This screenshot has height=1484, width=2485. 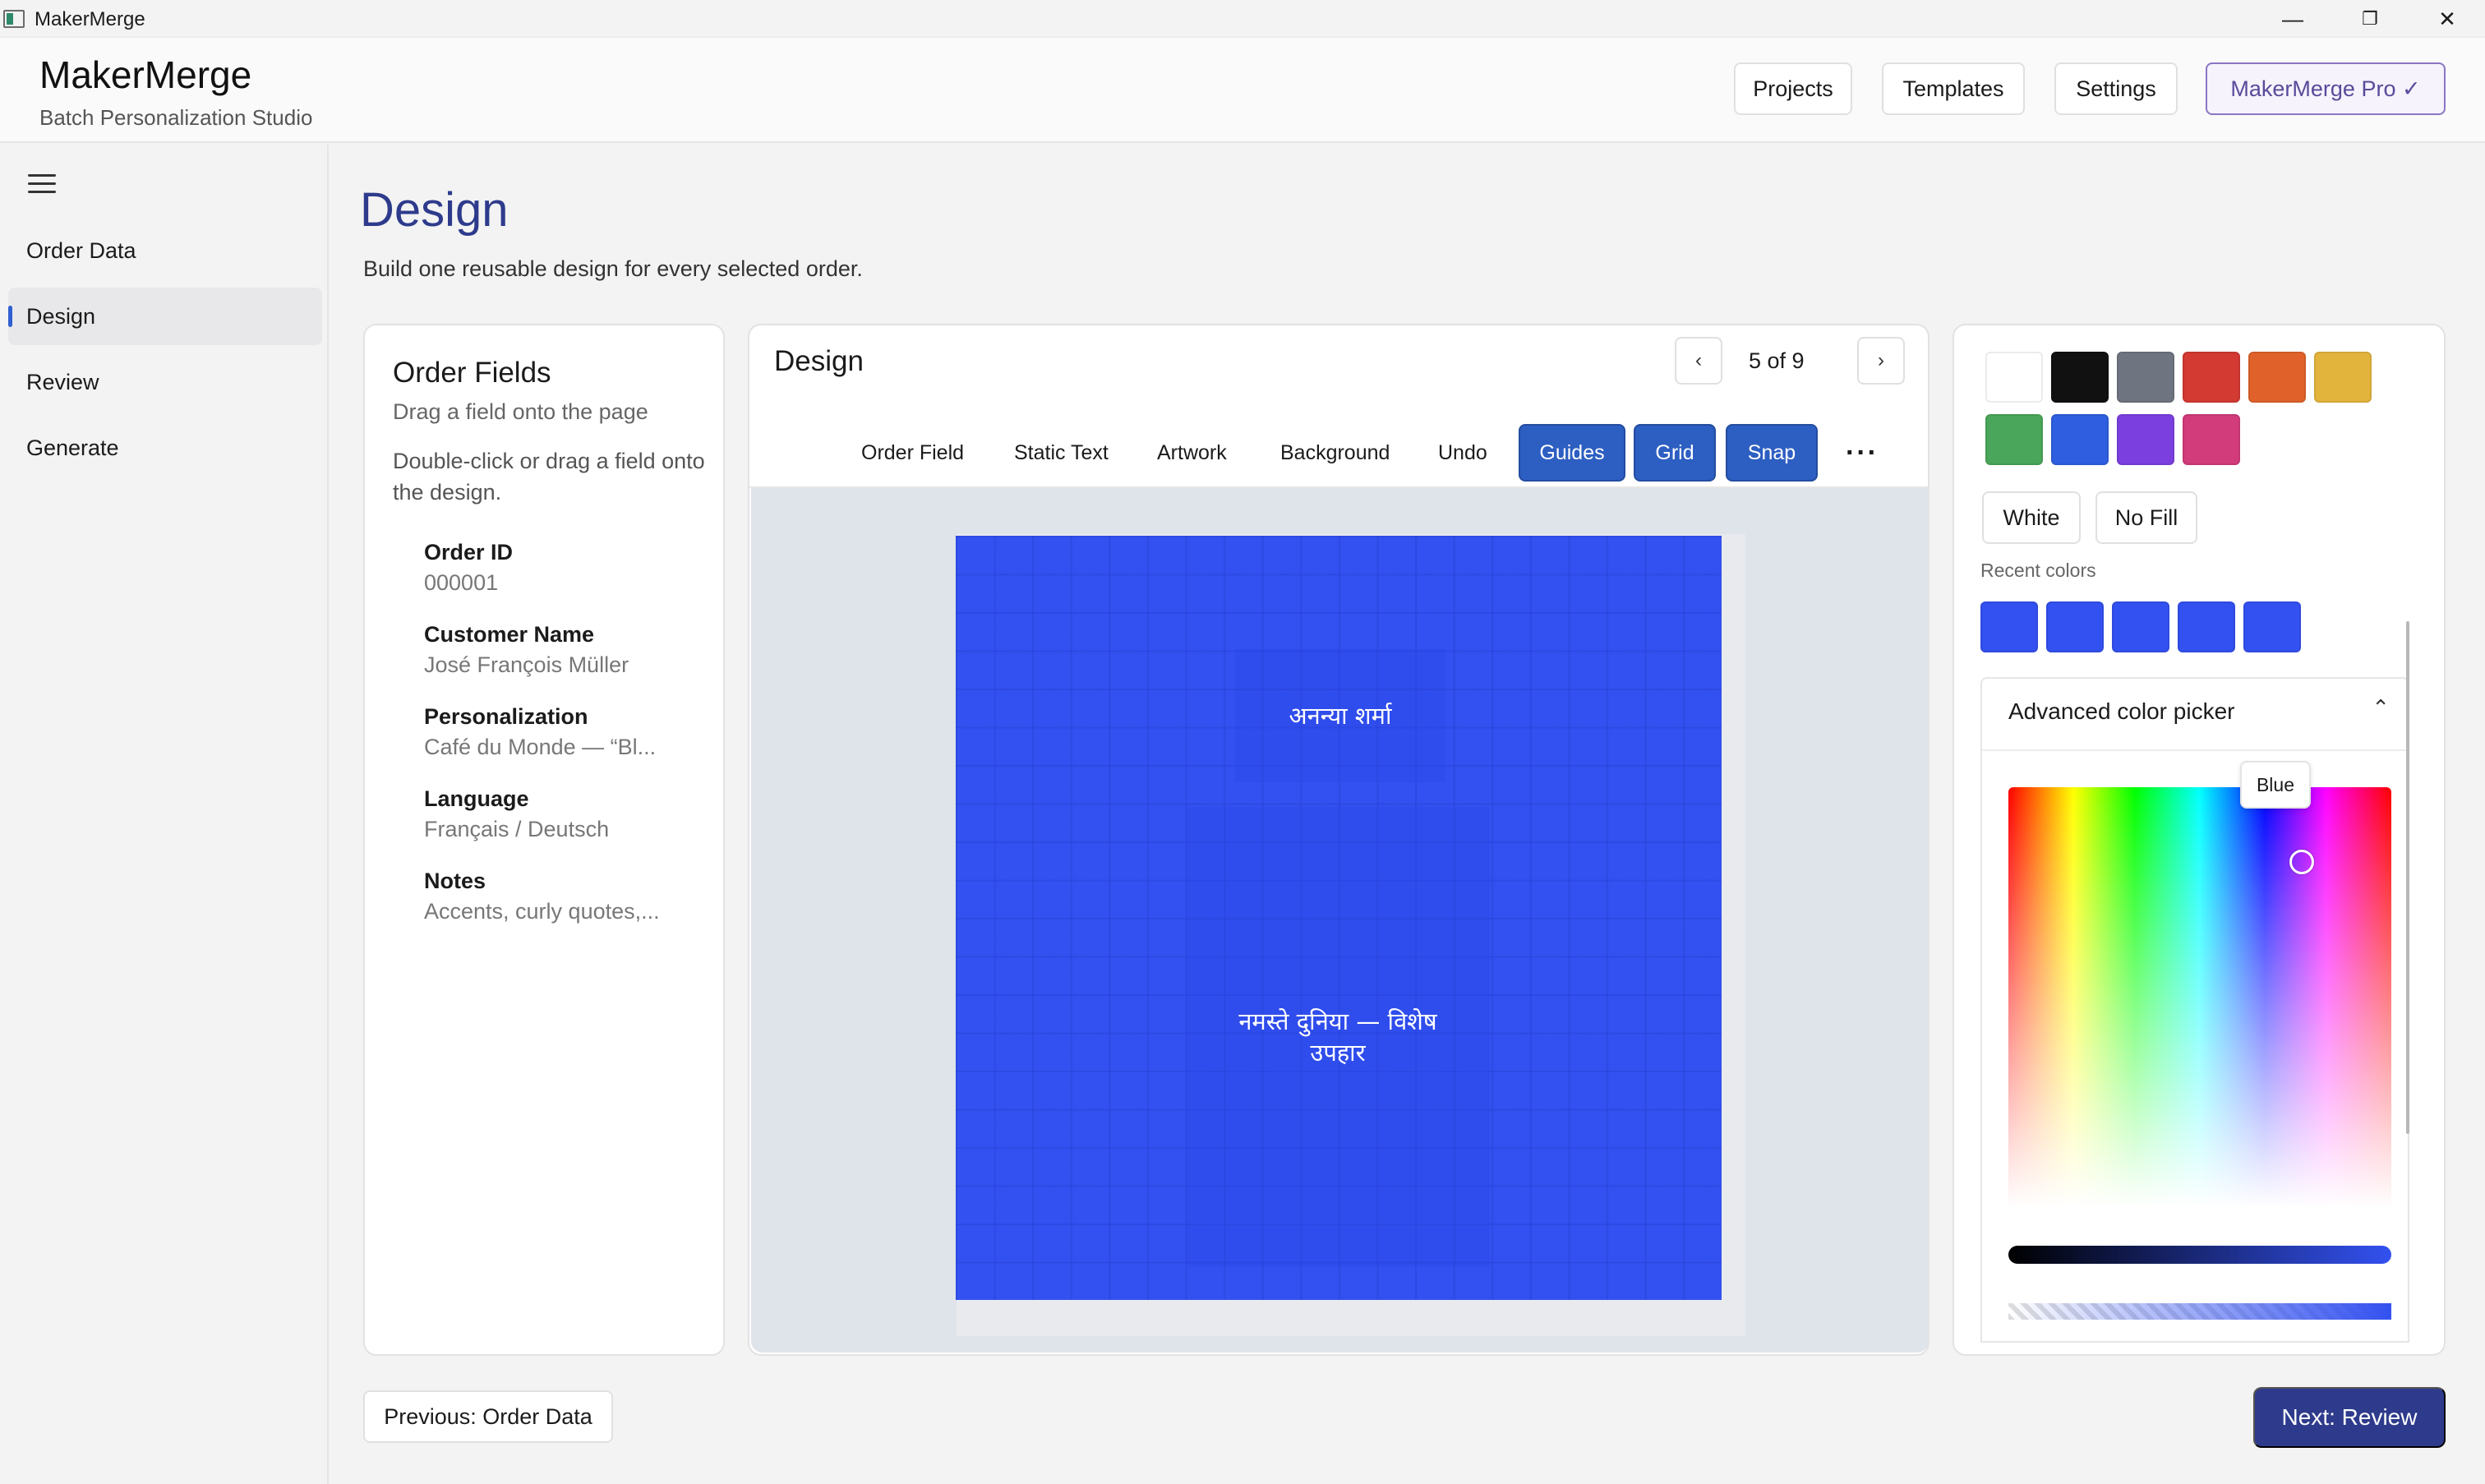 I want to click on templates-button: Templates, so click(x=1953, y=89).